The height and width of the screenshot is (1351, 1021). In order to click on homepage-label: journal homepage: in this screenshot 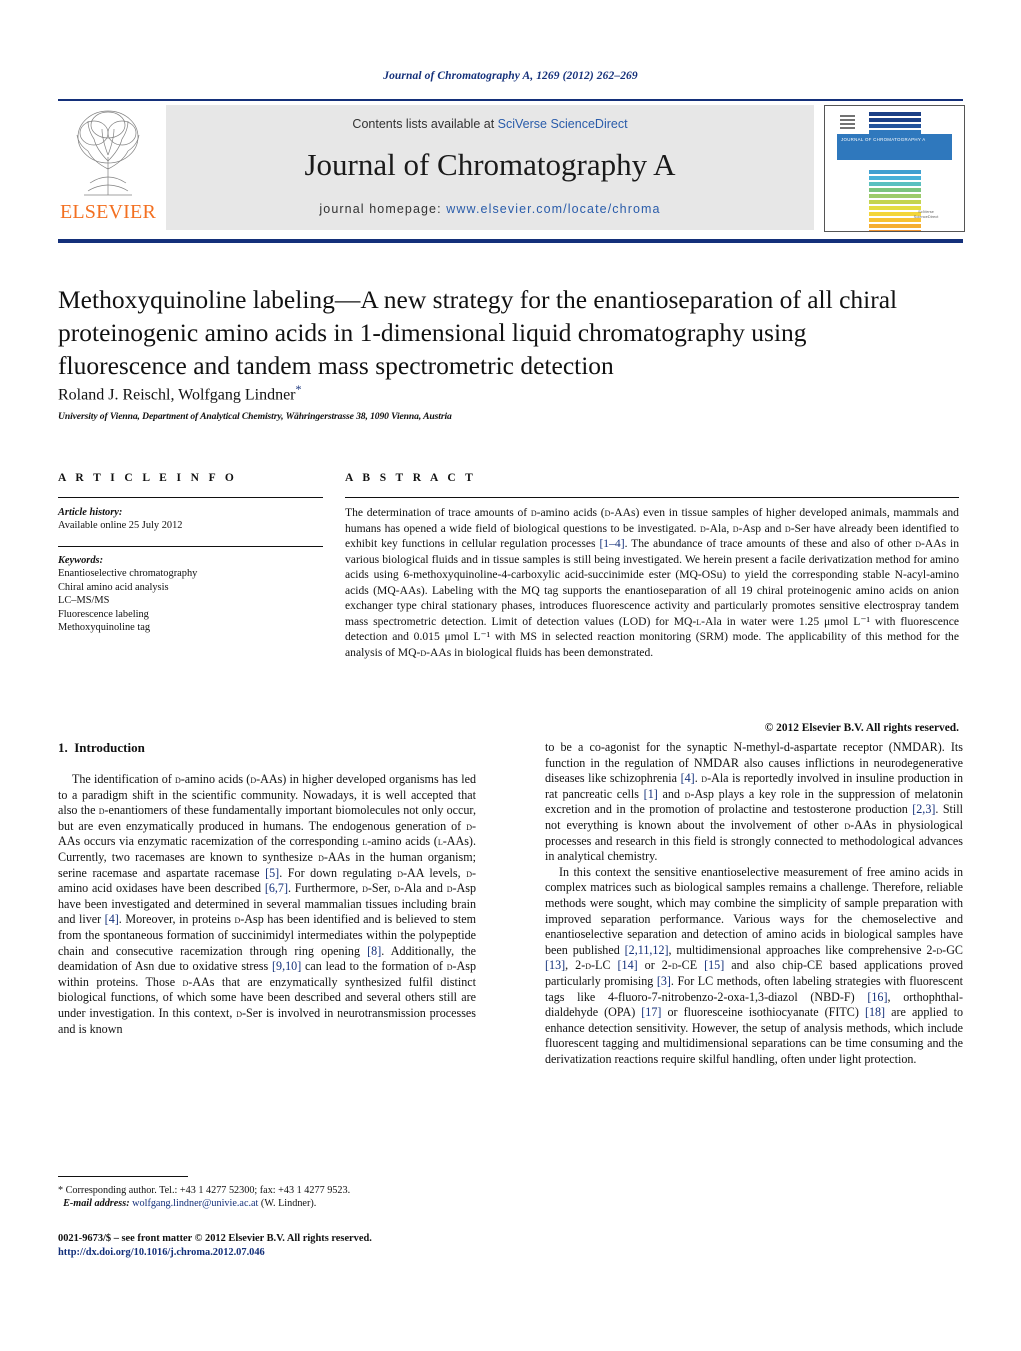, I will do `click(383, 209)`.